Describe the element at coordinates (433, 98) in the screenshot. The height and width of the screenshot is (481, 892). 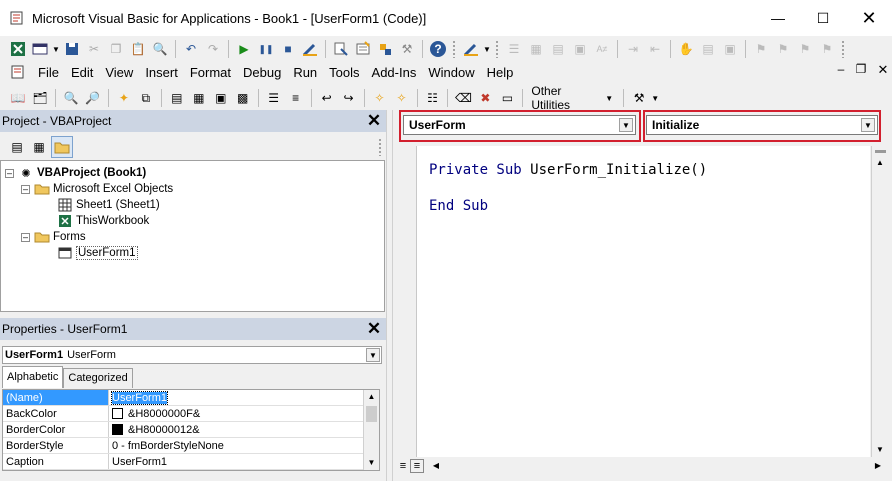
I see `hierarchy-icon: ☷` at that location.